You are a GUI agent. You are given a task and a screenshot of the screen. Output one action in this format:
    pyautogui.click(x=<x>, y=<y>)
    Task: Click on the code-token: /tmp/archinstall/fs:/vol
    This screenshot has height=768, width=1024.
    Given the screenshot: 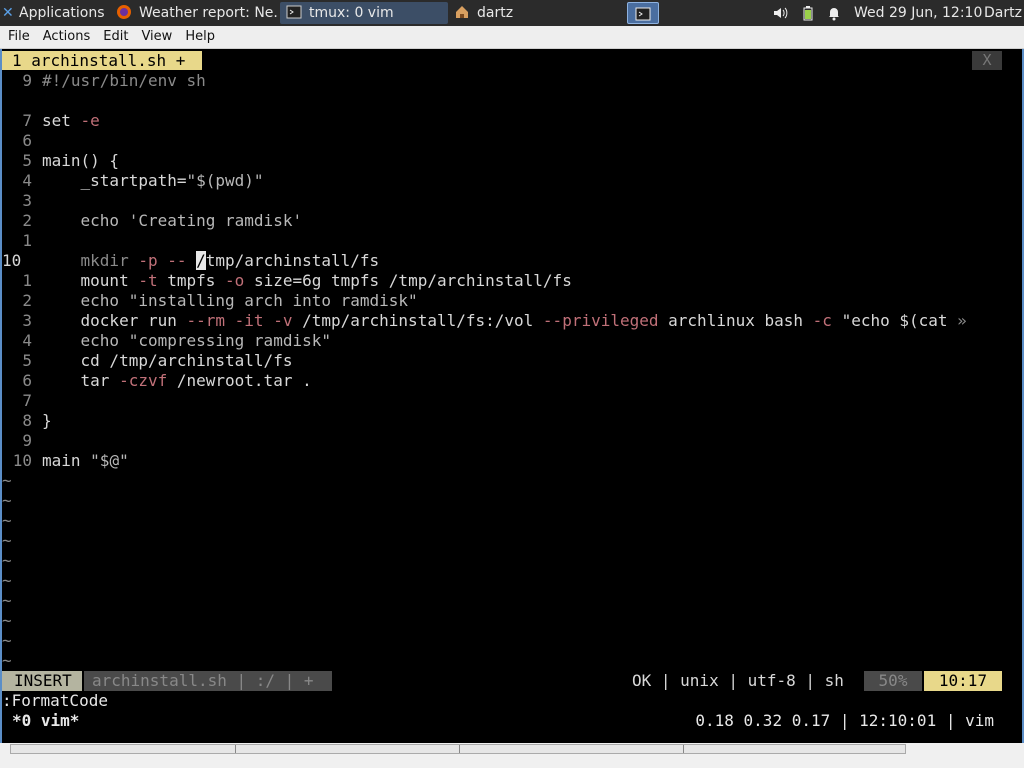 What is the action you would take?
    pyautogui.click(x=422, y=320)
    